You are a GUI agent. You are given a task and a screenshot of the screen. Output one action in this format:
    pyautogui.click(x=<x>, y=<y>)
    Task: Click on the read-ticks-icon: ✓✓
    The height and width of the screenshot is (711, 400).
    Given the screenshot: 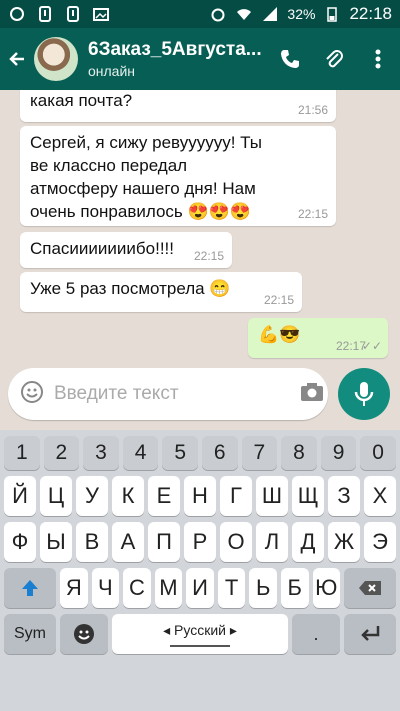 What is the action you would take?
    pyautogui.click(x=371, y=345)
    